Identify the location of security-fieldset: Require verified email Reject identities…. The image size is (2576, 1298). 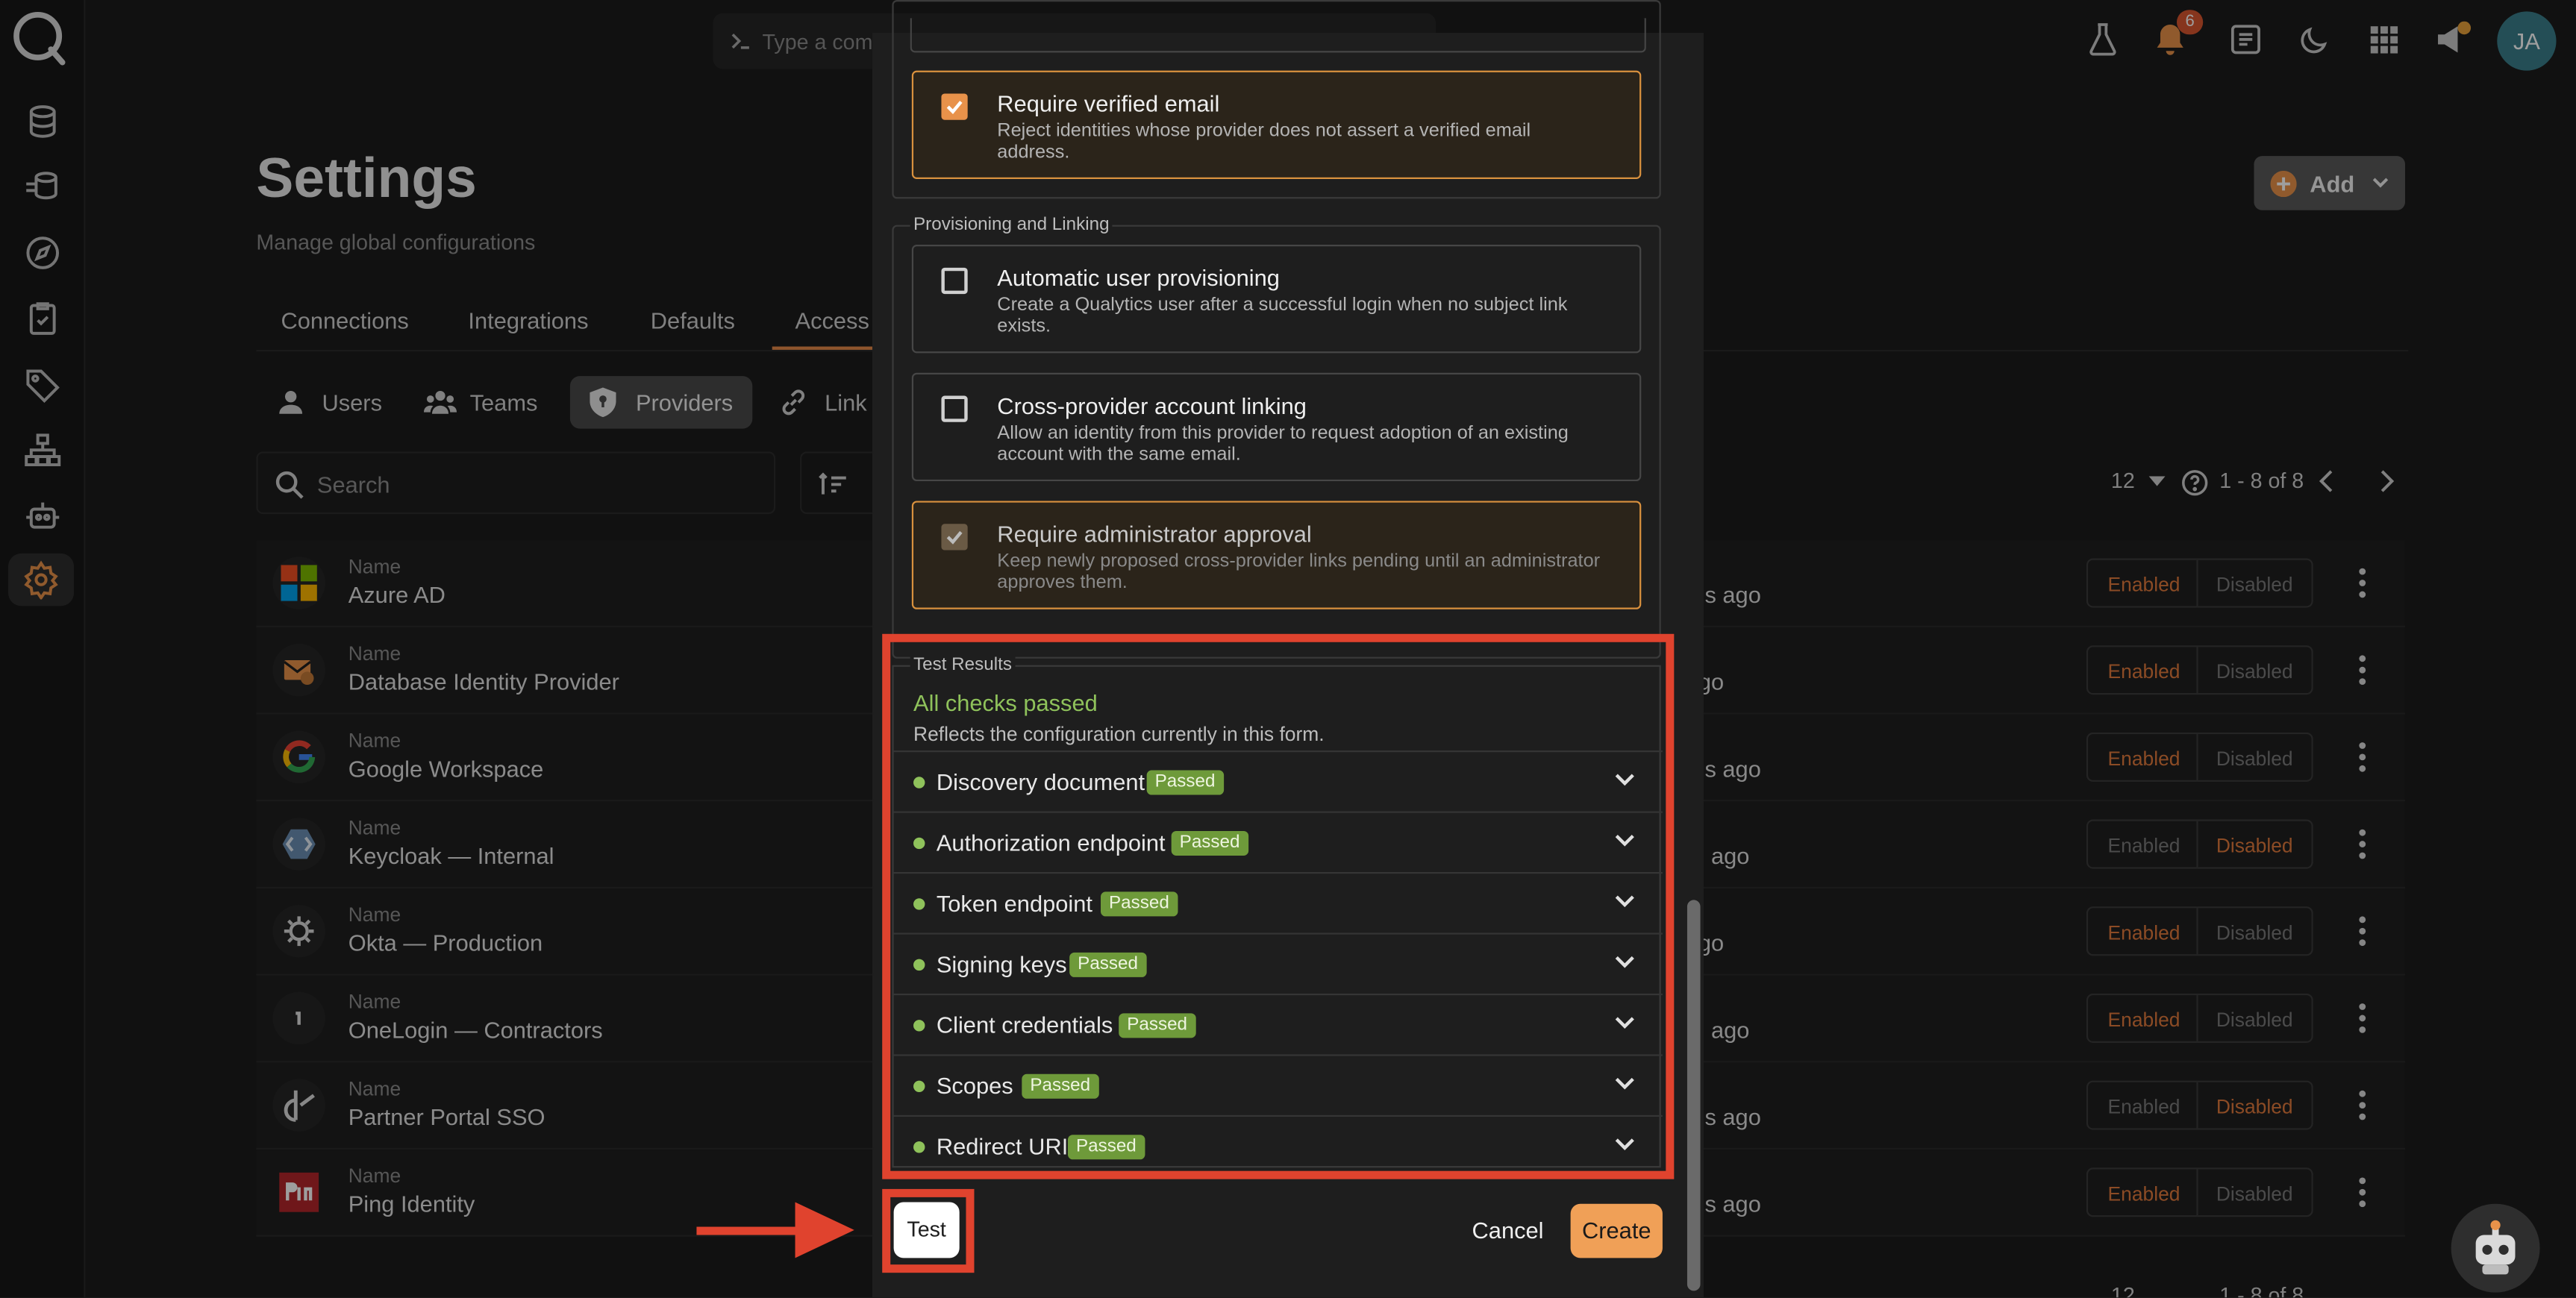
(1276, 99).